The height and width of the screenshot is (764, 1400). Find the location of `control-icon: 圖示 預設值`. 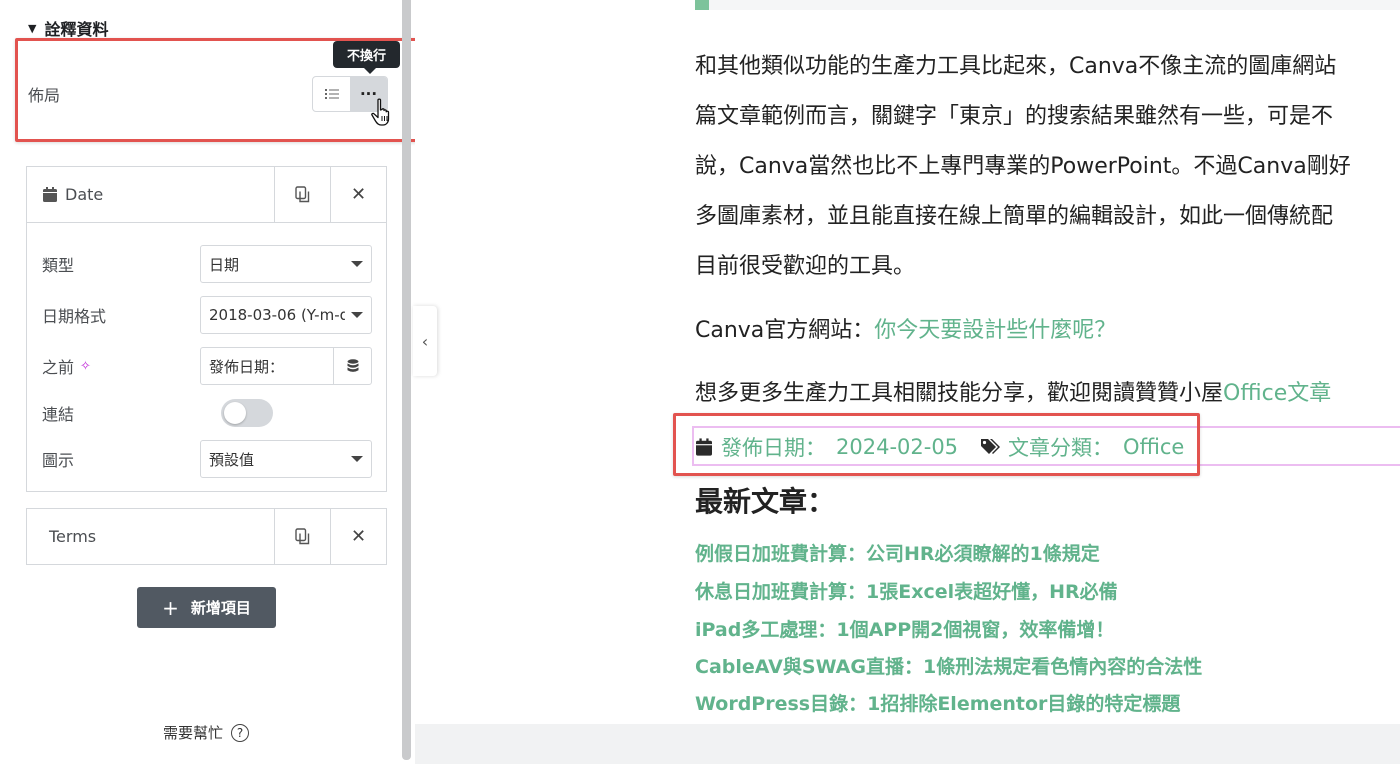

control-icon: 圖示 預設值 is located at coordinates (207, 459).